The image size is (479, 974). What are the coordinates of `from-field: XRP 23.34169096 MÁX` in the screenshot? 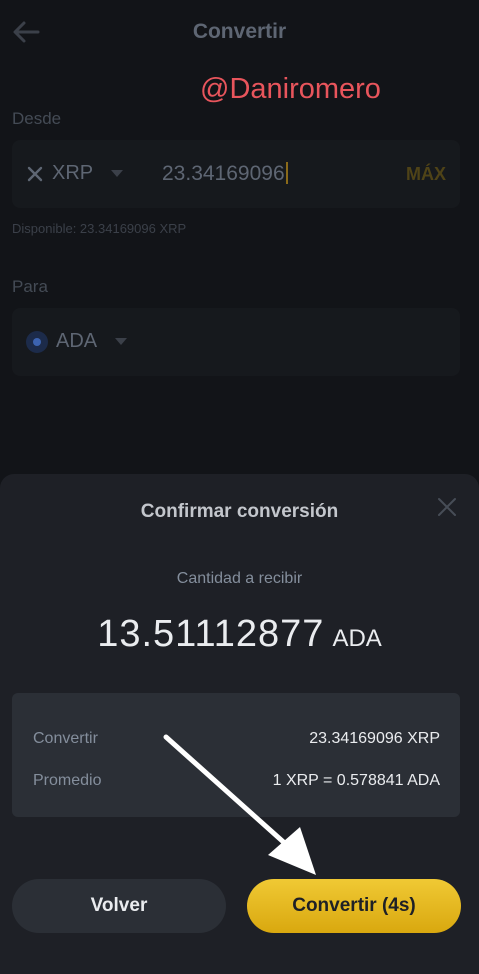 It's located at (236, 174).